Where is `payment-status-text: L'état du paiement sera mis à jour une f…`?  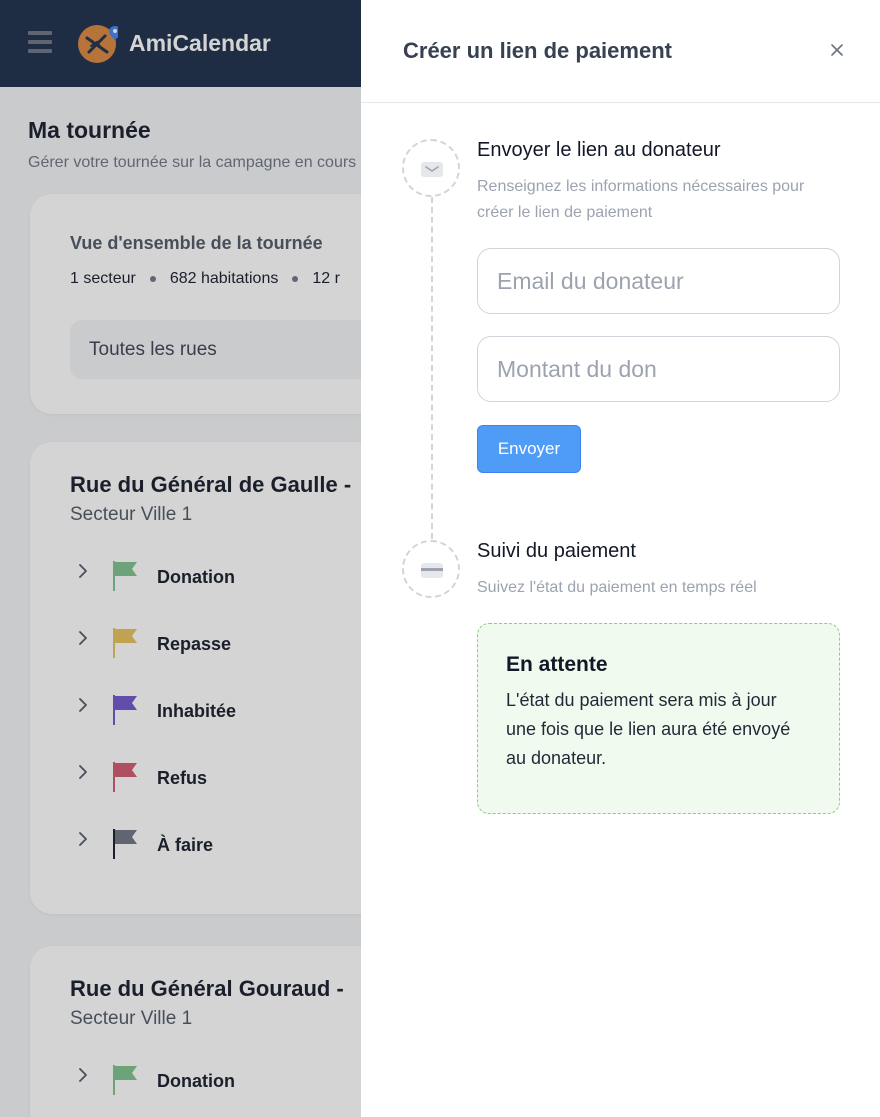
payment-status-text: L'état du paiement sera mis à jour une f… is located at coordinates (648, 729).